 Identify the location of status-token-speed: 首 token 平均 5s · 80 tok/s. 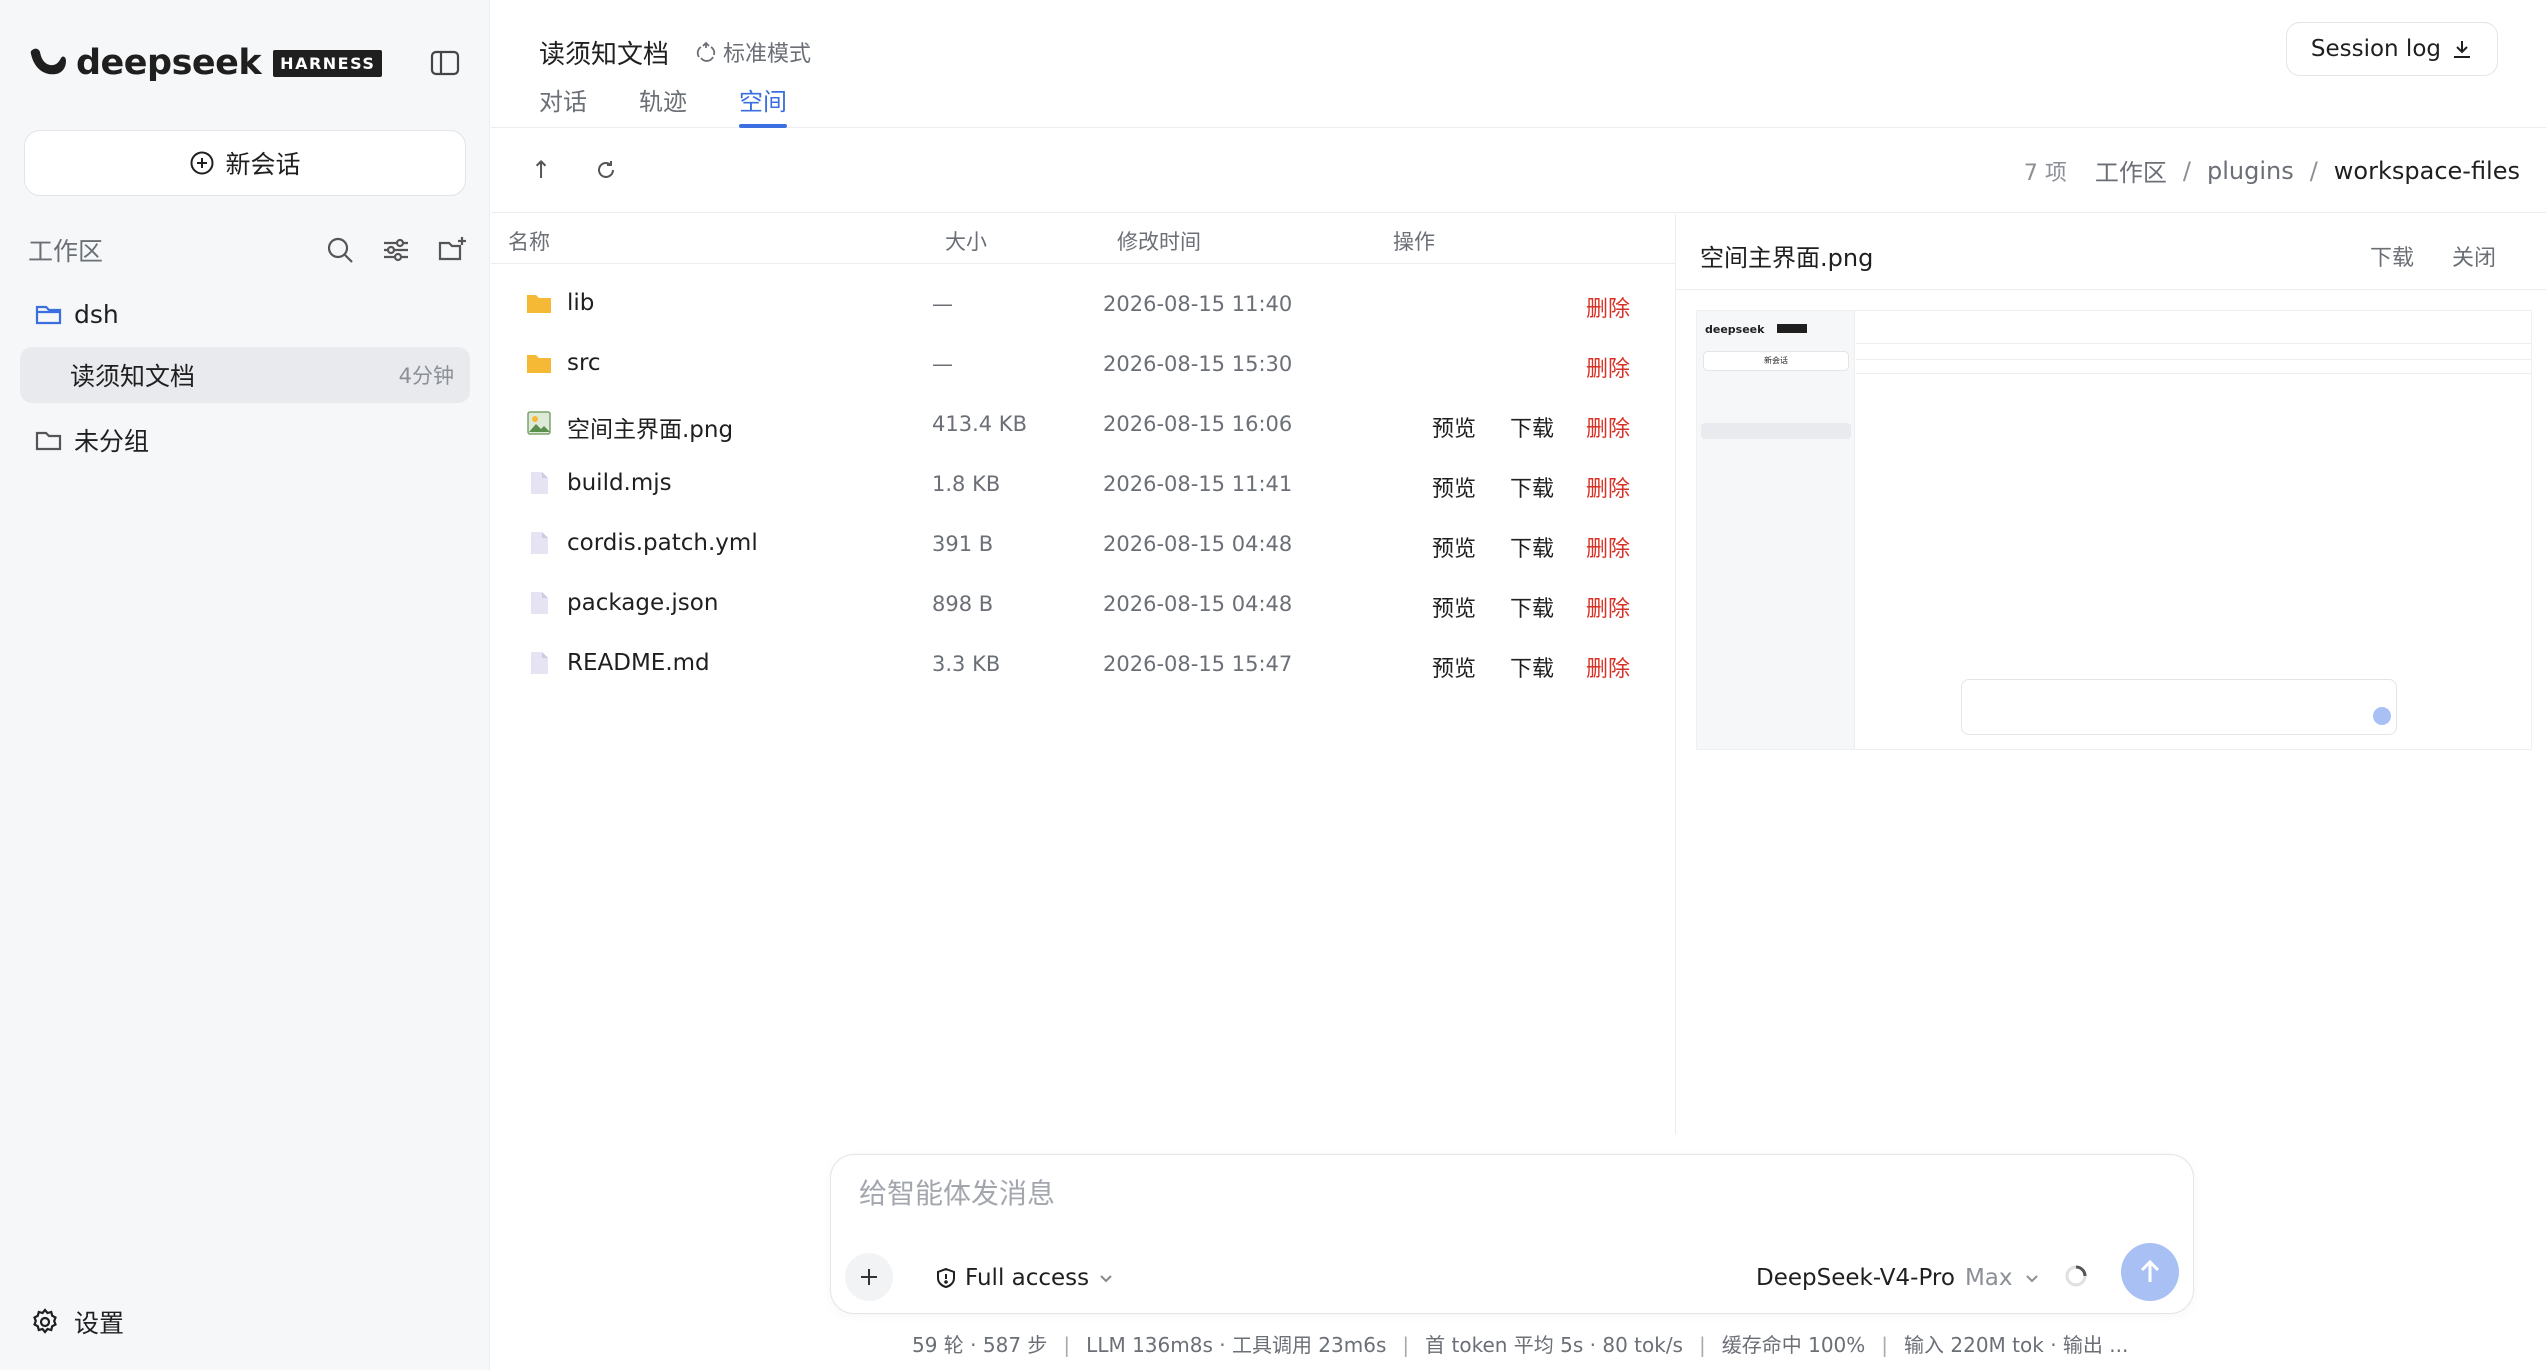
(1554, 1345).